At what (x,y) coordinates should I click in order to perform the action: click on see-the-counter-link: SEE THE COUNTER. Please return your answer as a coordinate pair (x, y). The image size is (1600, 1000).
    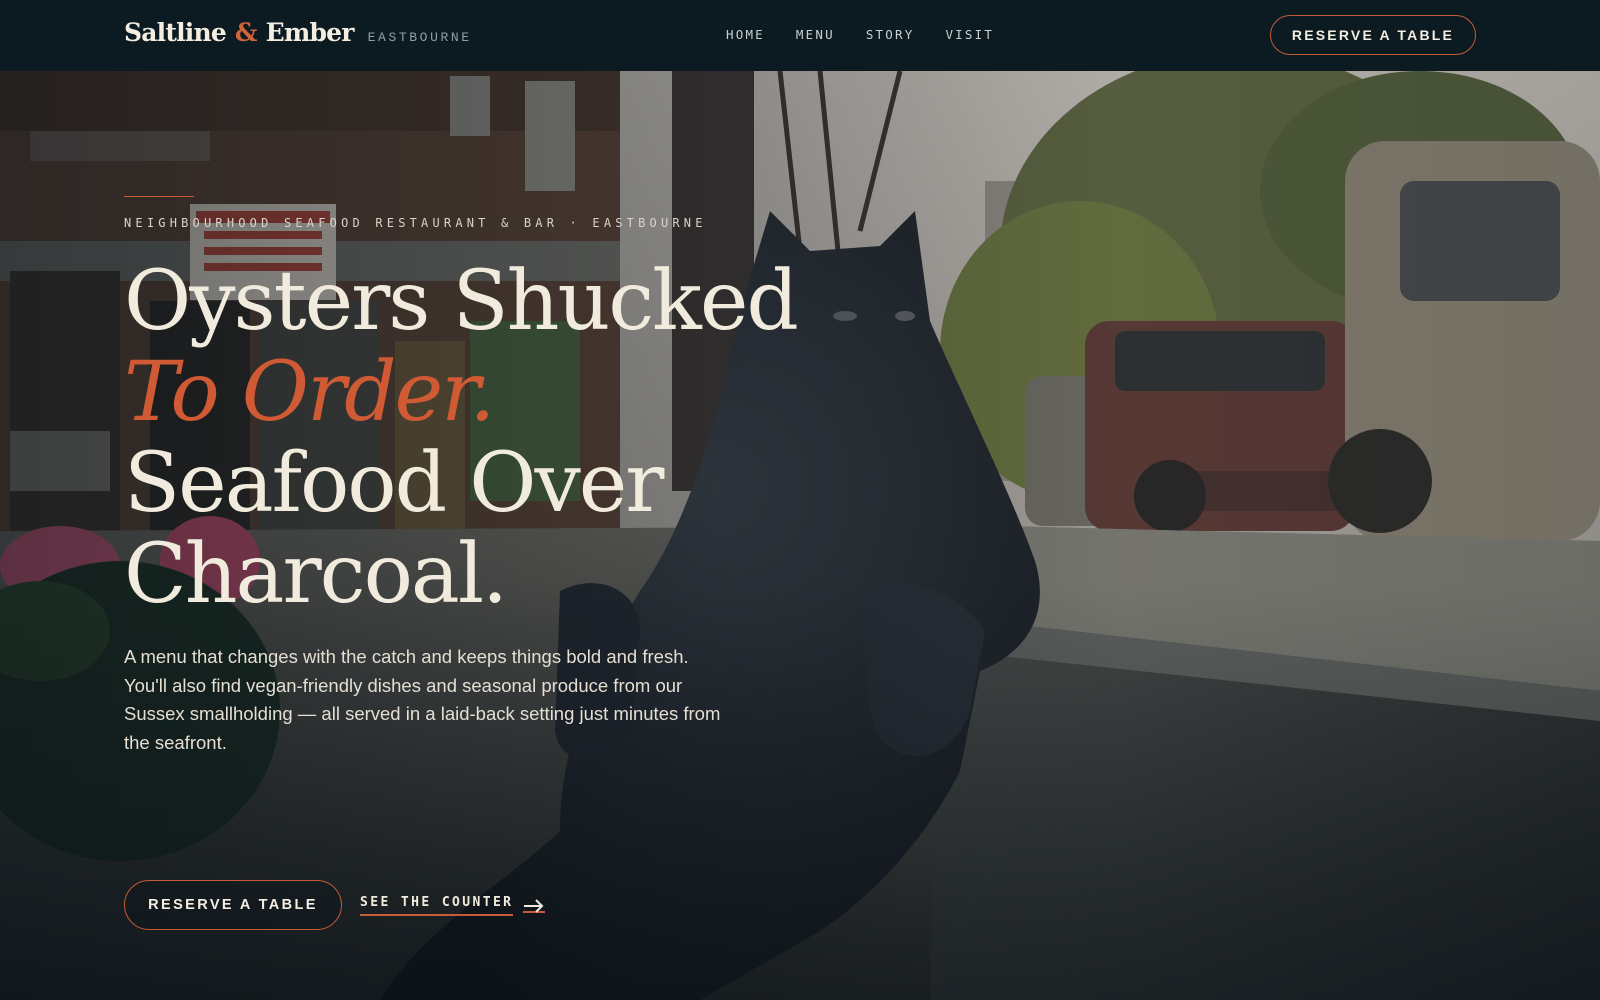
    Looking at the image, I should click on (453, 905).